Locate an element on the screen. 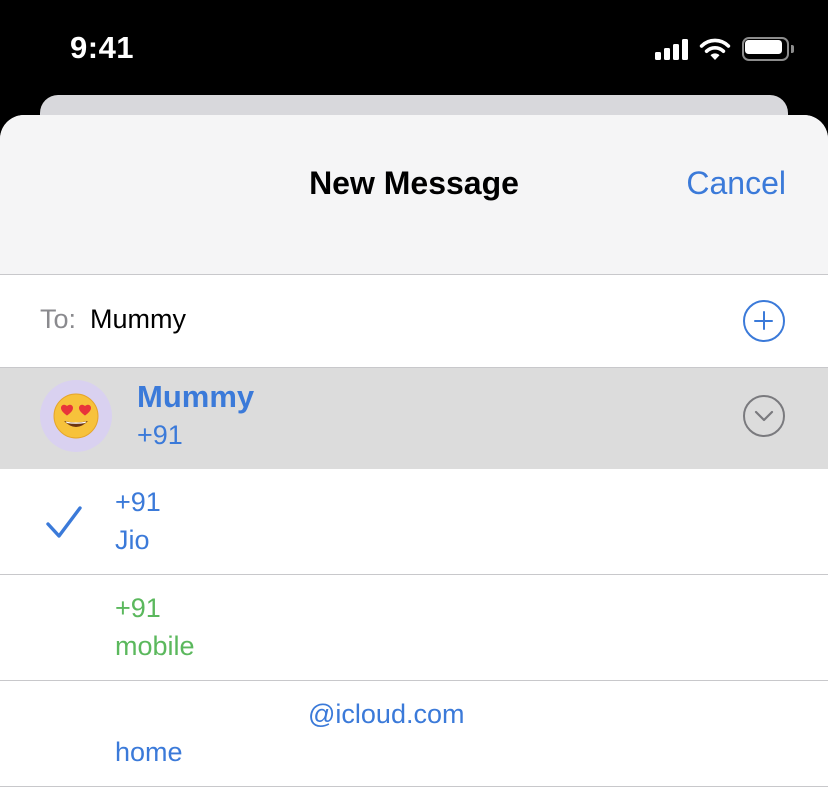  to-label: To: is located at coordinates (58, 319).